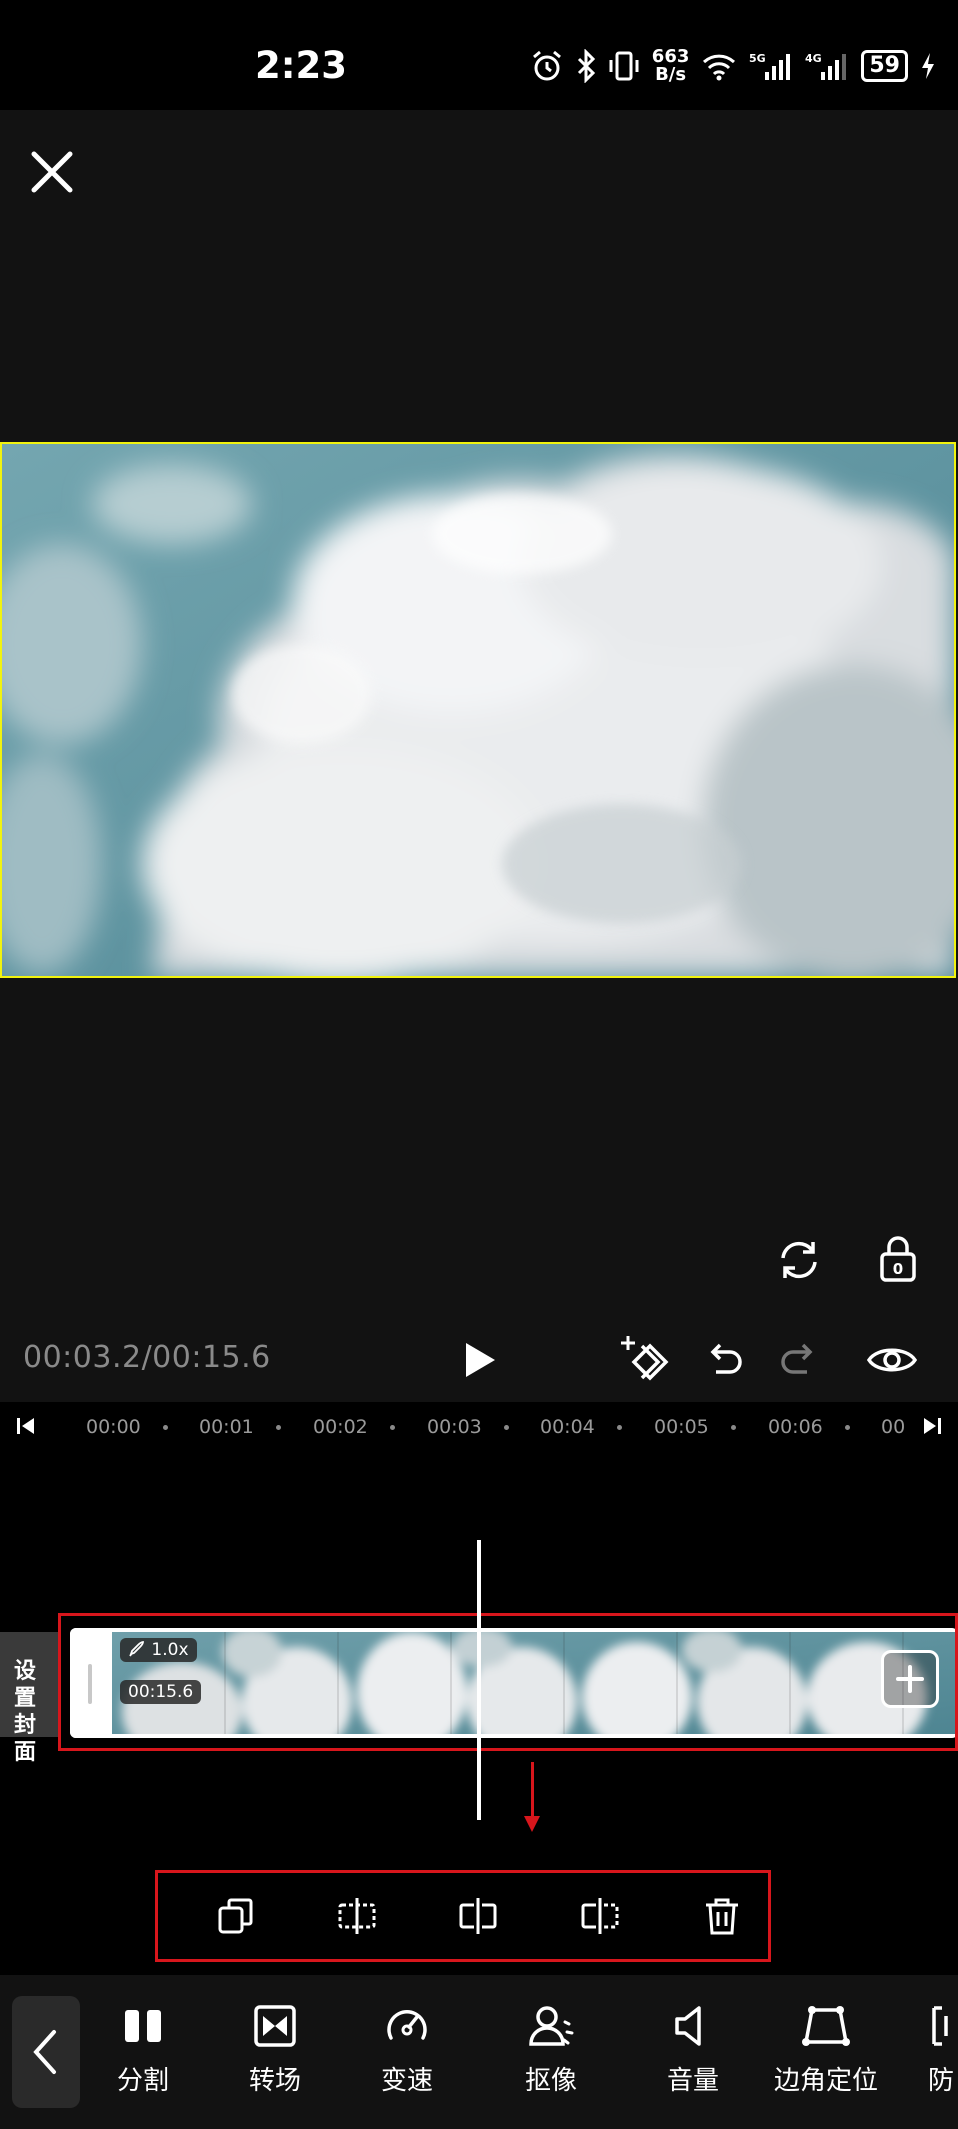 This screenshot has height=2129, width=958. Describe the element at coordinates (586, 66) in the screenshot. I see `bluetooth-icon` at that location.